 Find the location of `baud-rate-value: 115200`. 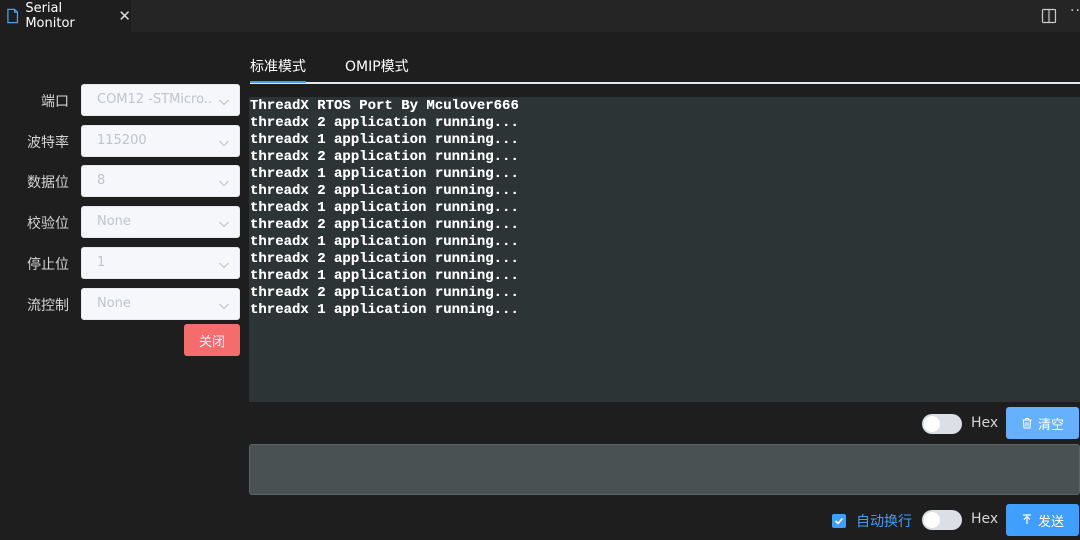

baud-rate-value: 115200 is located at coordinates (122, 140).